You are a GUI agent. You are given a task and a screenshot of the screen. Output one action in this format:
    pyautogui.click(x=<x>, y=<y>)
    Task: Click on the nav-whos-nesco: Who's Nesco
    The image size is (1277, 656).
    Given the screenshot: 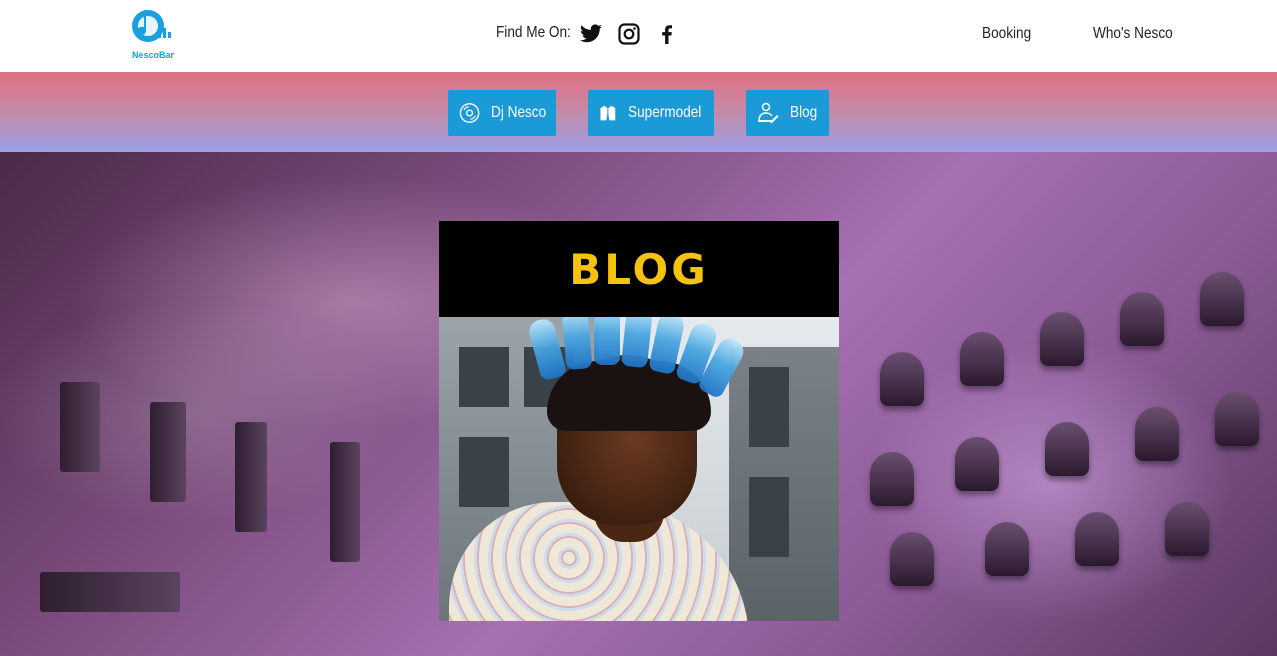 What is the action you would take?
    pyautogui.click(x=1133, y=34)
    